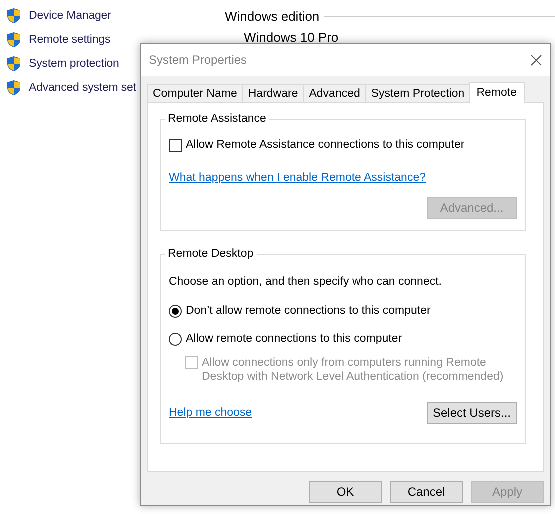 This screenshot has height=514, width=555. Describe the element at coordinates (74, 64) in the screenshot. I see `sidebar-link: System protection` at that location.